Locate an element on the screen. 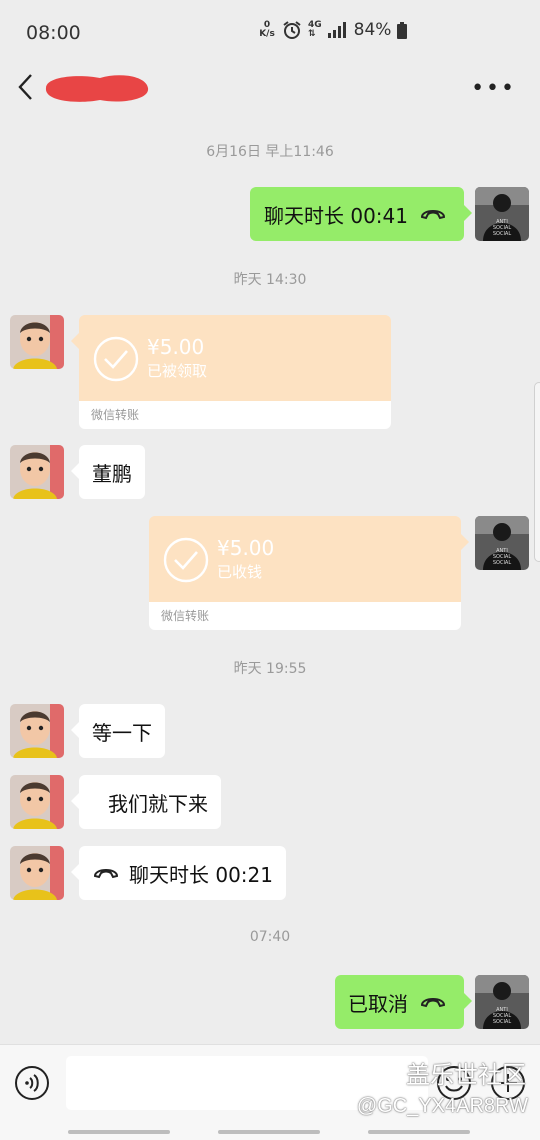 This screenshot has width=540, height=1140. watermark-community: 盖乐世社区 is located at coordinates (466, 1075).